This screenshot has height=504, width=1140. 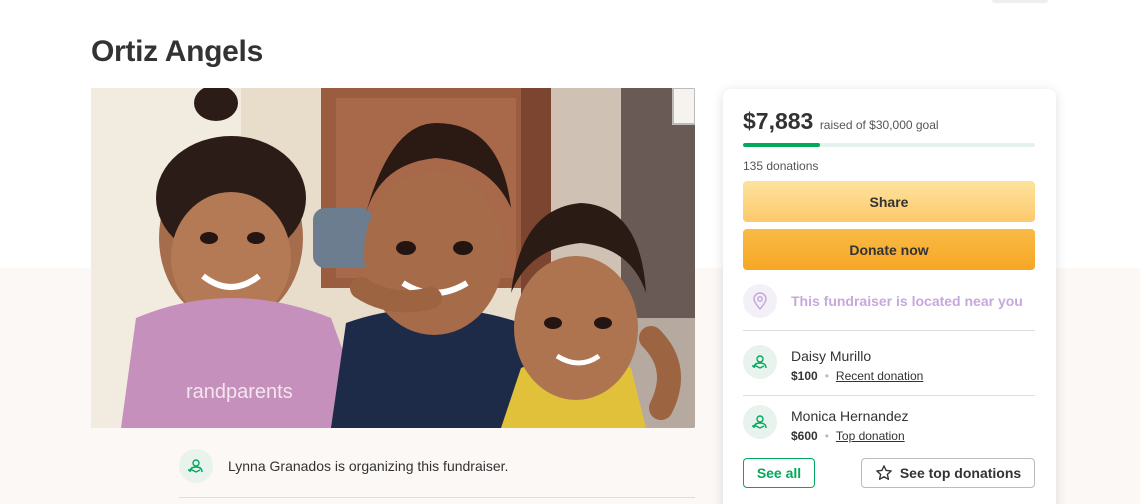 I want to click on donor-meta: $100 • Recent donation, so click(x=857, y=376).